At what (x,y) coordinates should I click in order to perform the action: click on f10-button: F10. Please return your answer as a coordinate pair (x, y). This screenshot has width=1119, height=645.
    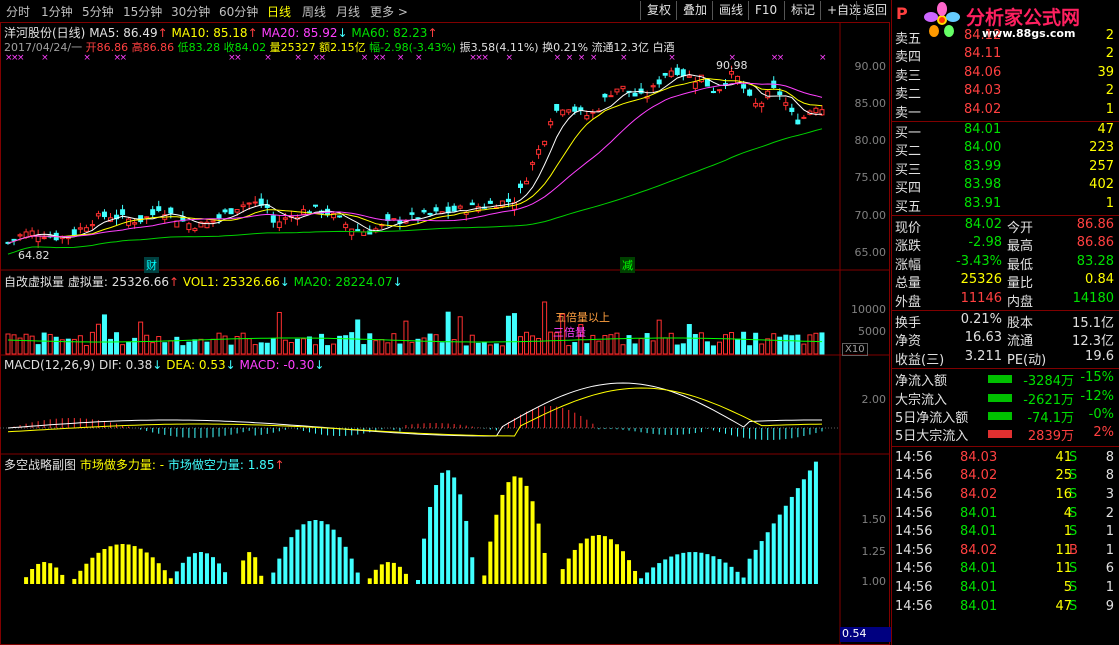
    Looking at the image, I should click on (765, 10).